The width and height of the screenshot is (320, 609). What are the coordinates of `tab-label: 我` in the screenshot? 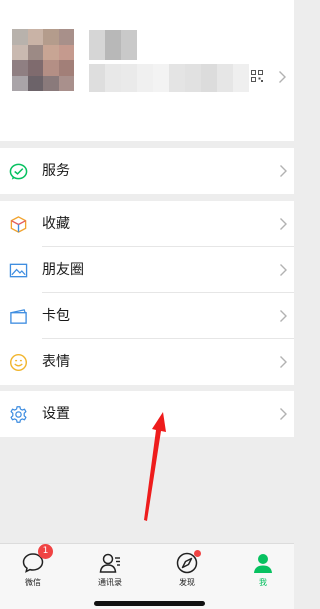 It's located at (263, 582).